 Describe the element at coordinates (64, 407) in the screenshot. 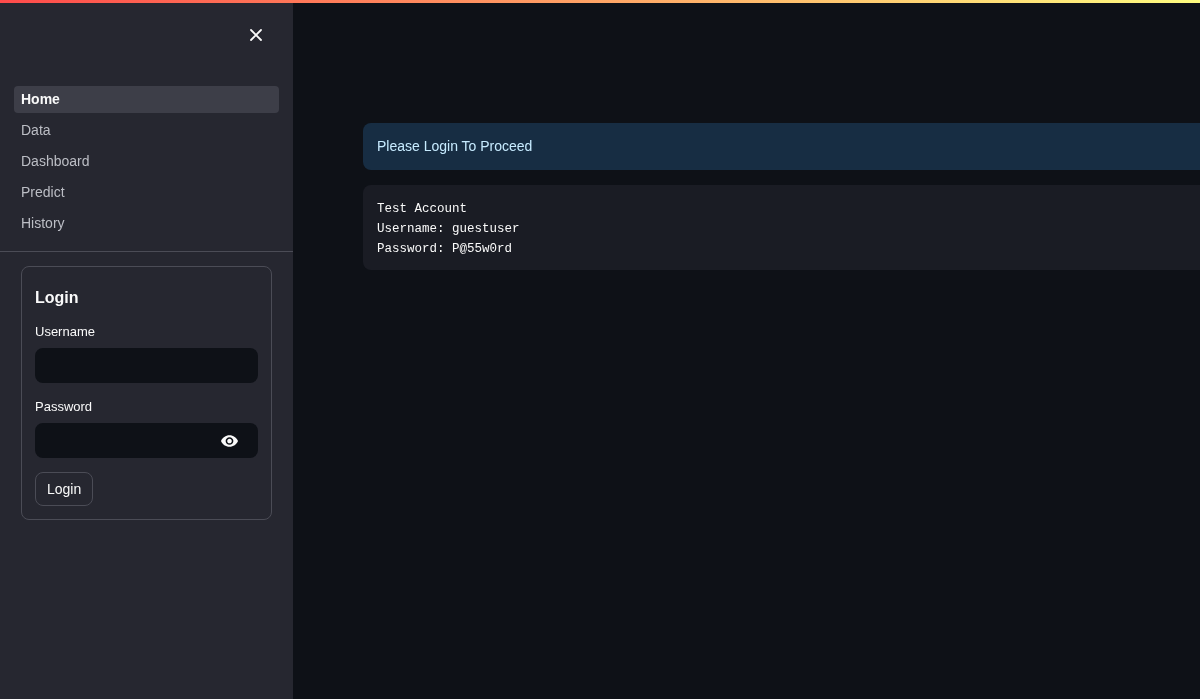

I see `field-label: Password` at that location.